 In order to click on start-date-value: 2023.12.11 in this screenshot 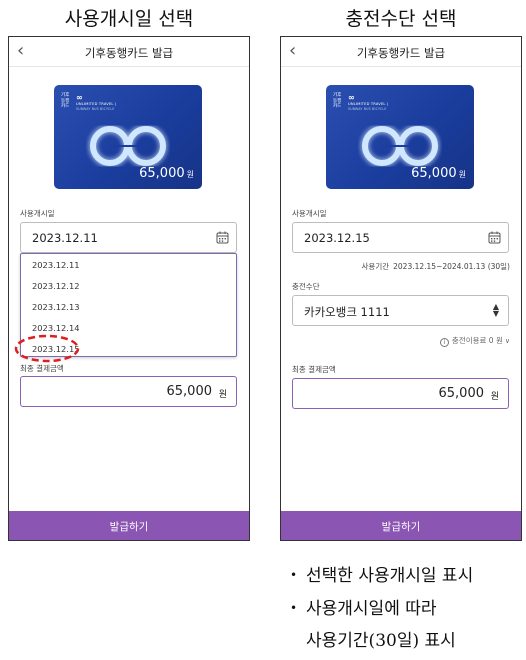, I will do `click(65, 238)`.